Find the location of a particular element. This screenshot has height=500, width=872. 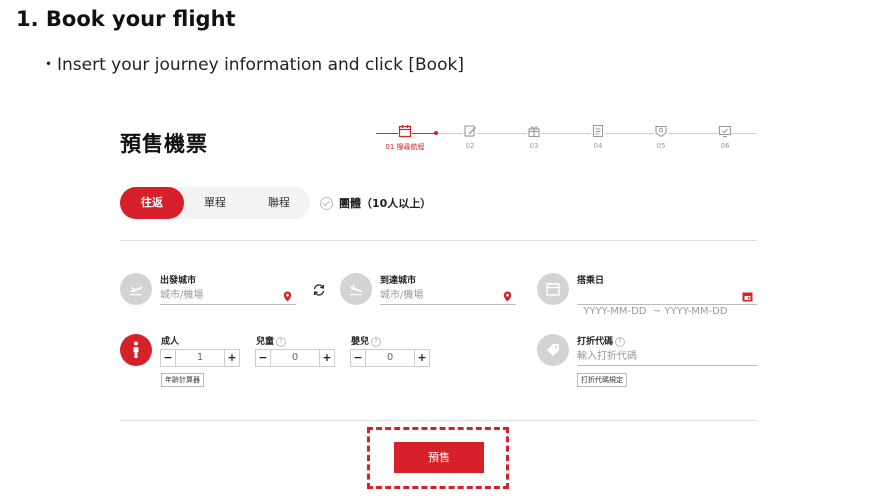

step-3: 03 is located at coordinates (534, 137).